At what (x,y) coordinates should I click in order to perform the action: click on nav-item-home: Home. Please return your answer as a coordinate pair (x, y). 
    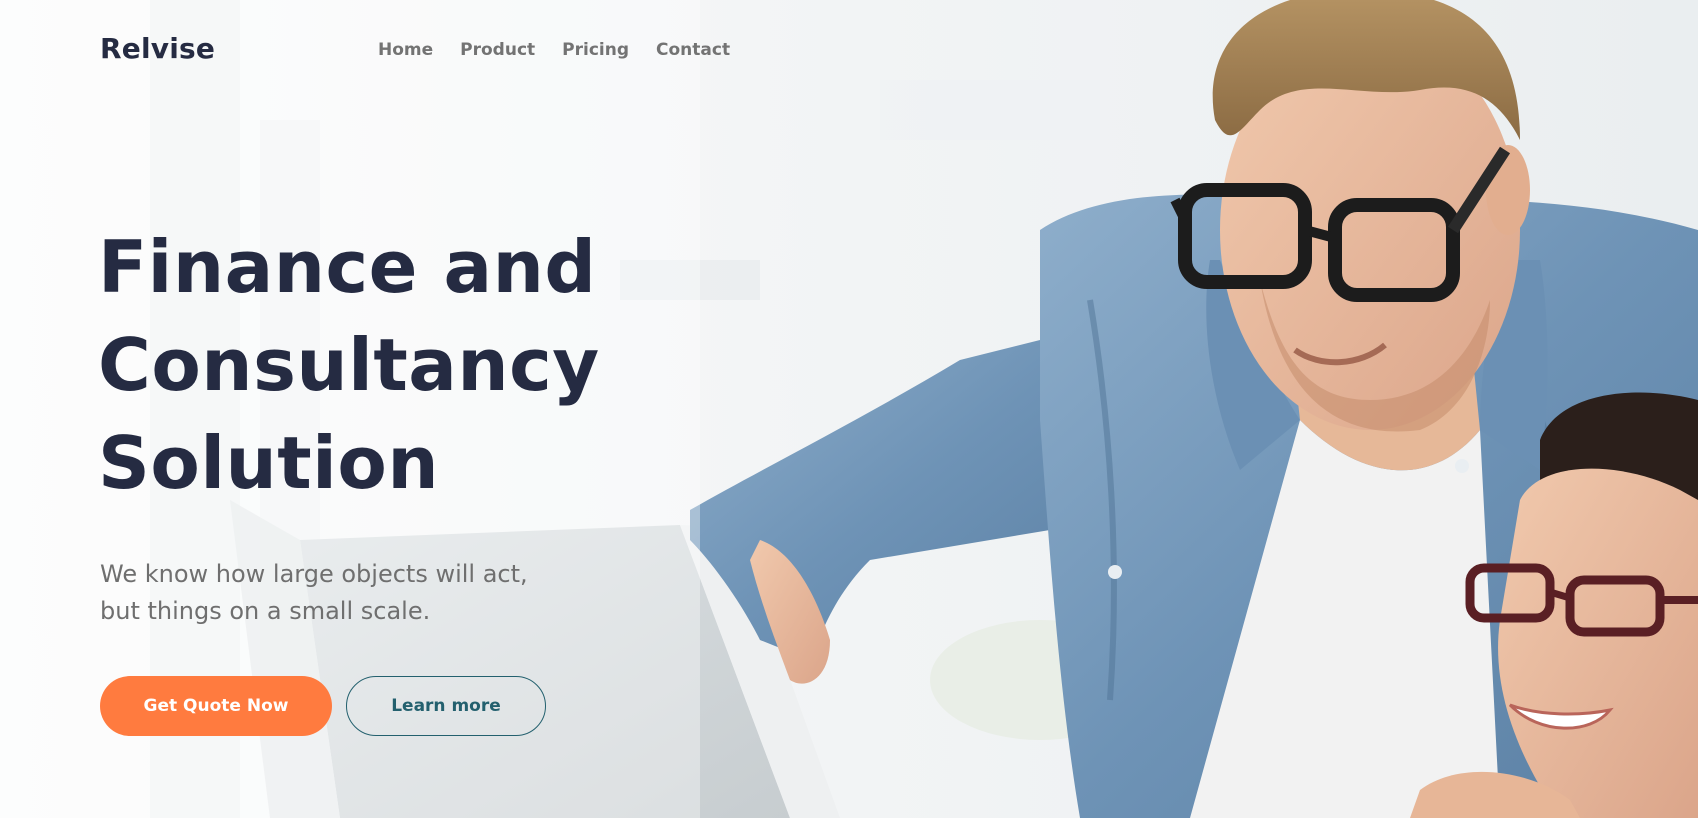
    Looking at the image, I should click on (405, 50).